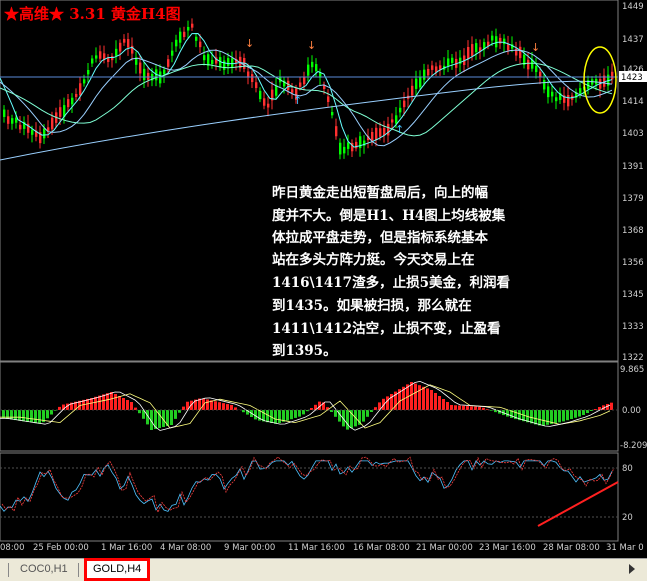 This screenshot has height=581, width=647. Describe the element at coordinates (633, 40) in the screenshot. I see `price-tick-label: 1437` at that location.